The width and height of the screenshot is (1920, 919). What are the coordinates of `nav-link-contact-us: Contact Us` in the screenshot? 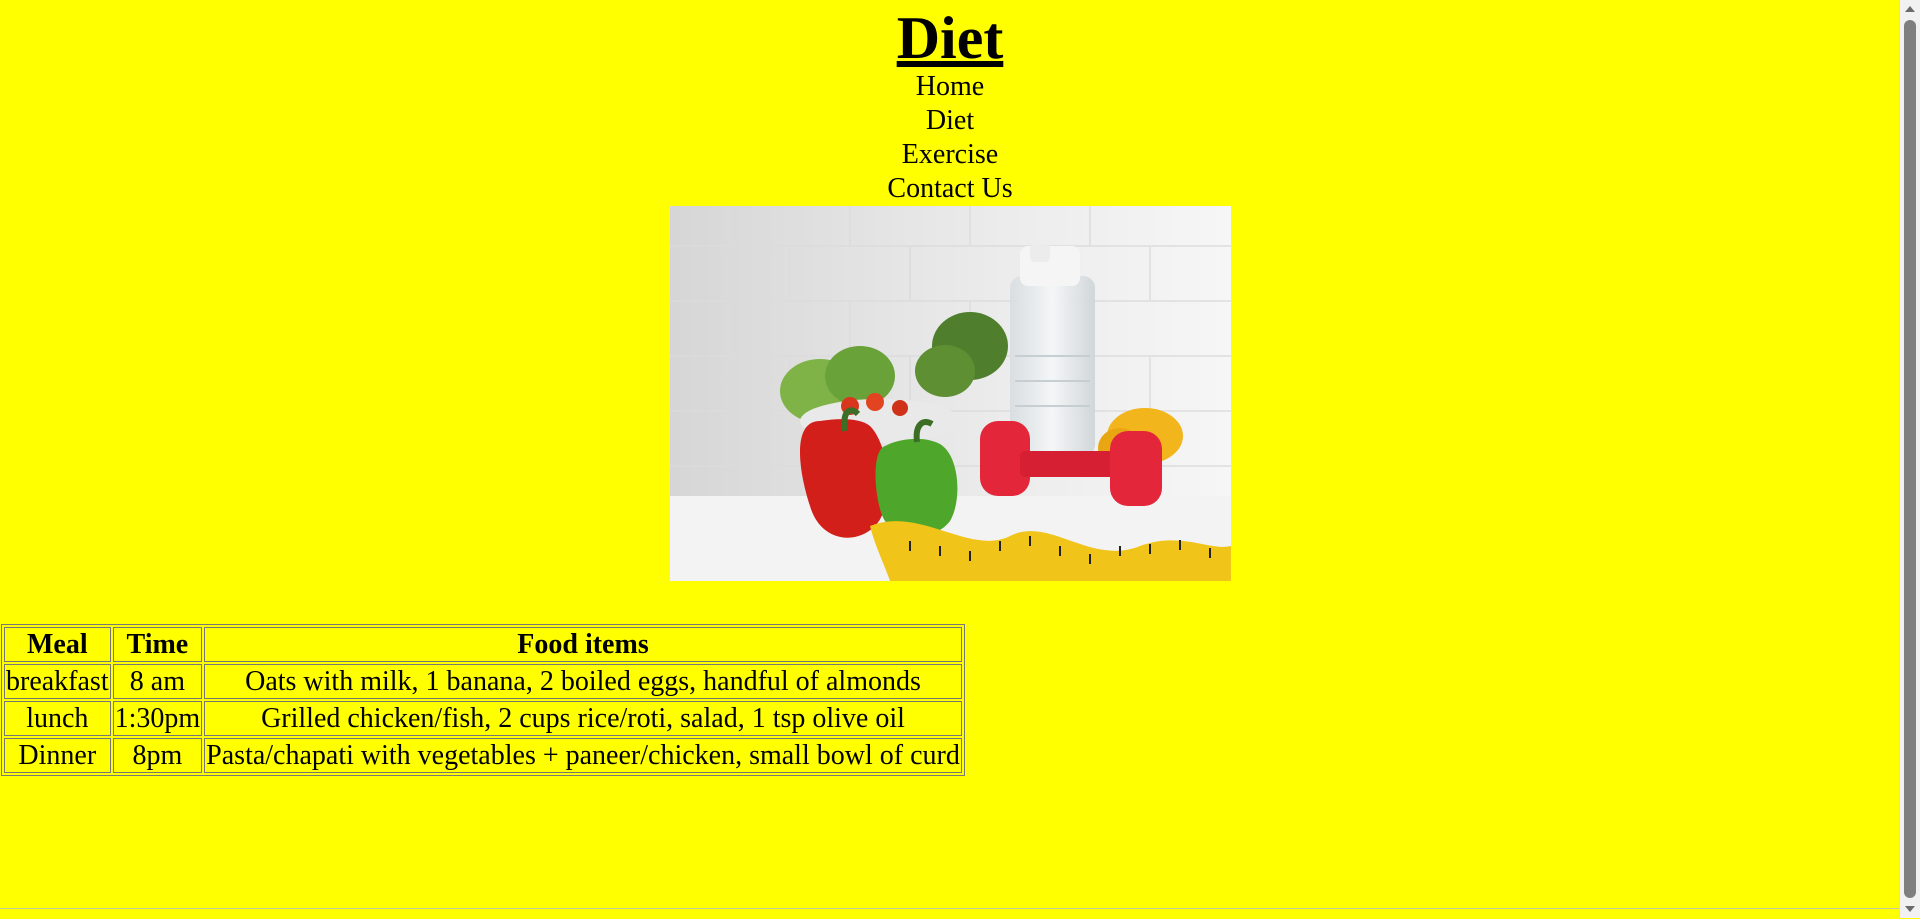 It's located at (950, 189).